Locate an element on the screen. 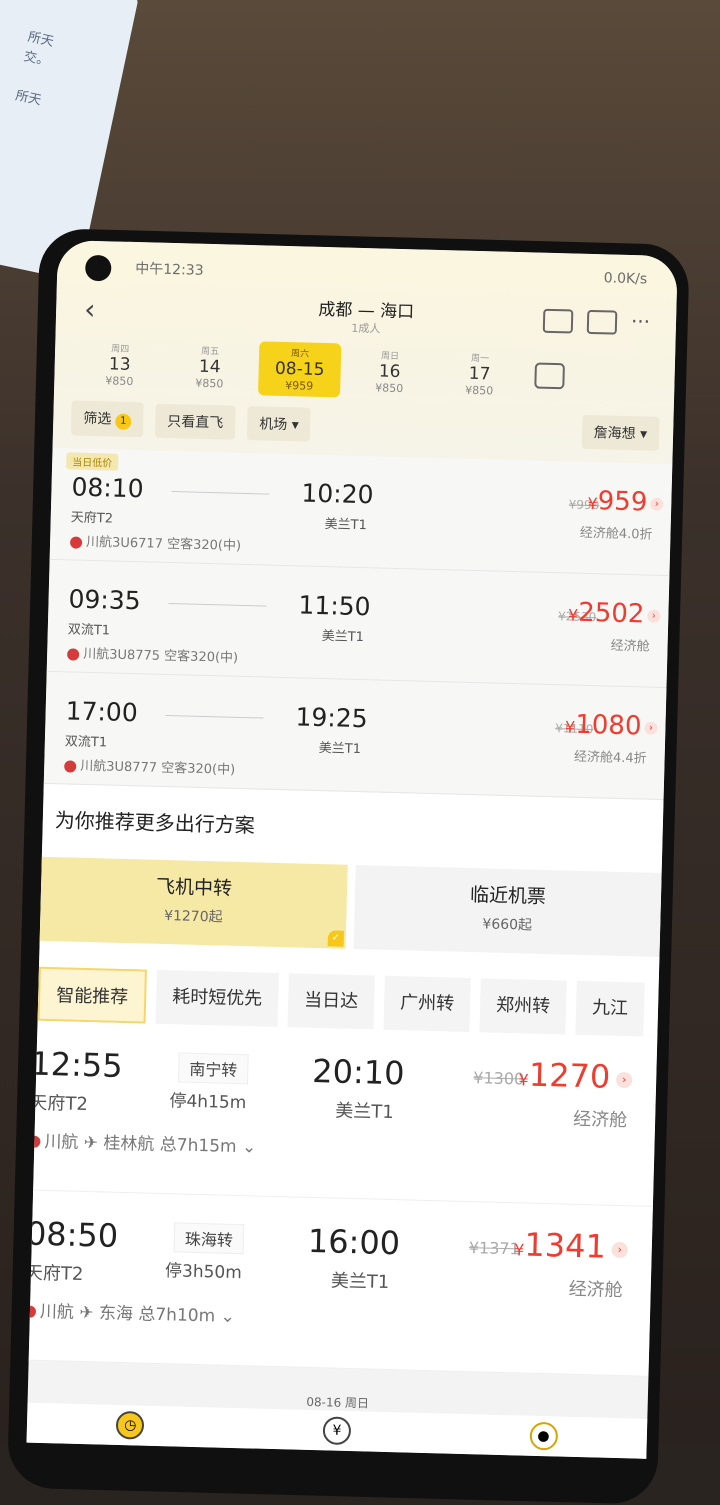  filter-count-badge: 1 is located at coordinates (123, 422).